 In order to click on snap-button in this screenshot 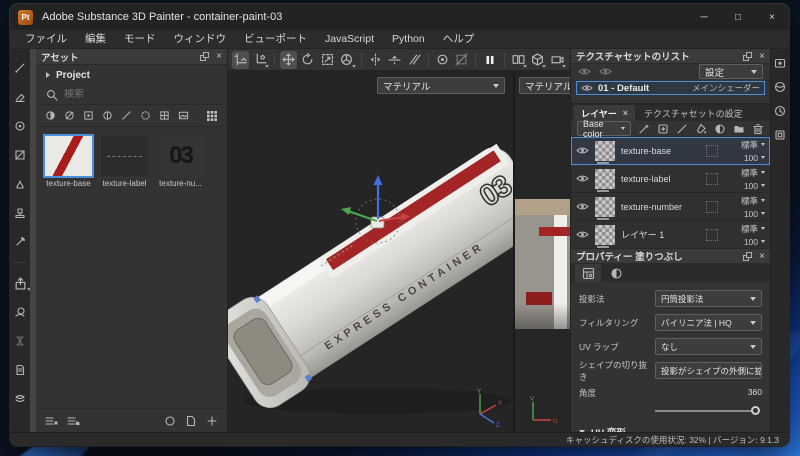, I will do `click(442, 60)`.